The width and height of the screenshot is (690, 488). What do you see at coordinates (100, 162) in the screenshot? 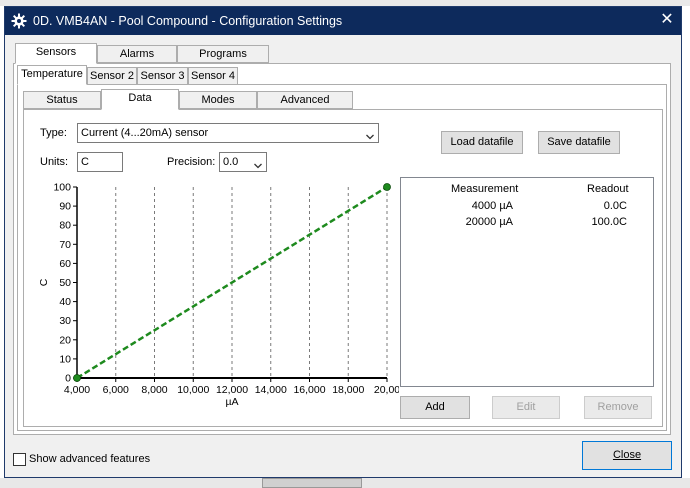
I see `units-input: C` at bounding box center [100, 162].